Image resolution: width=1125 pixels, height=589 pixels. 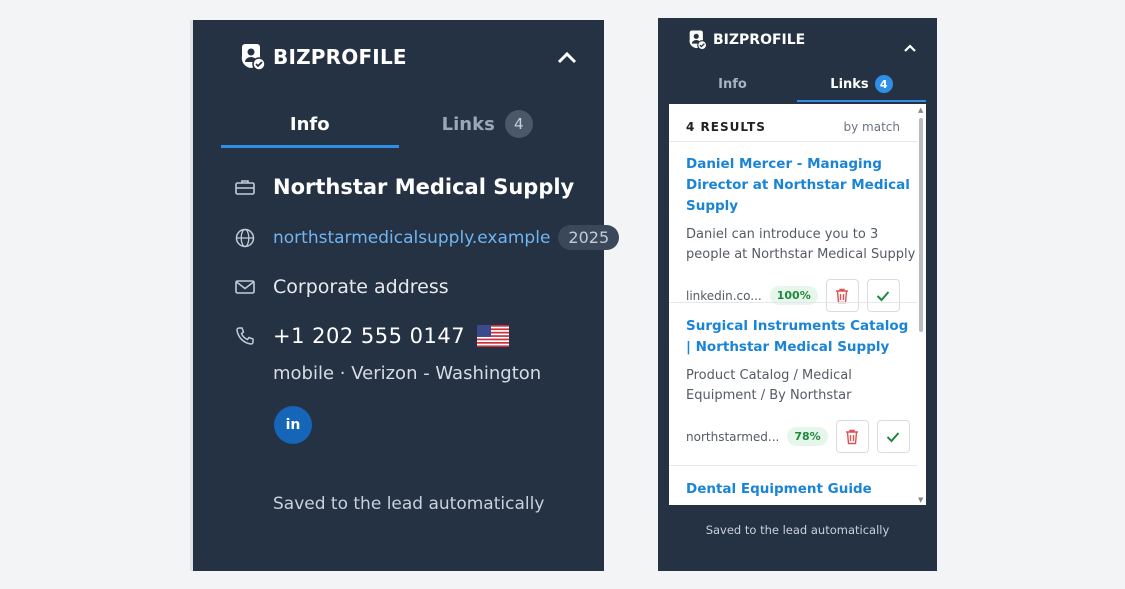 I want to click on website-row: northstarmedicalsupply.example 2025, so click(x=426, y=237).